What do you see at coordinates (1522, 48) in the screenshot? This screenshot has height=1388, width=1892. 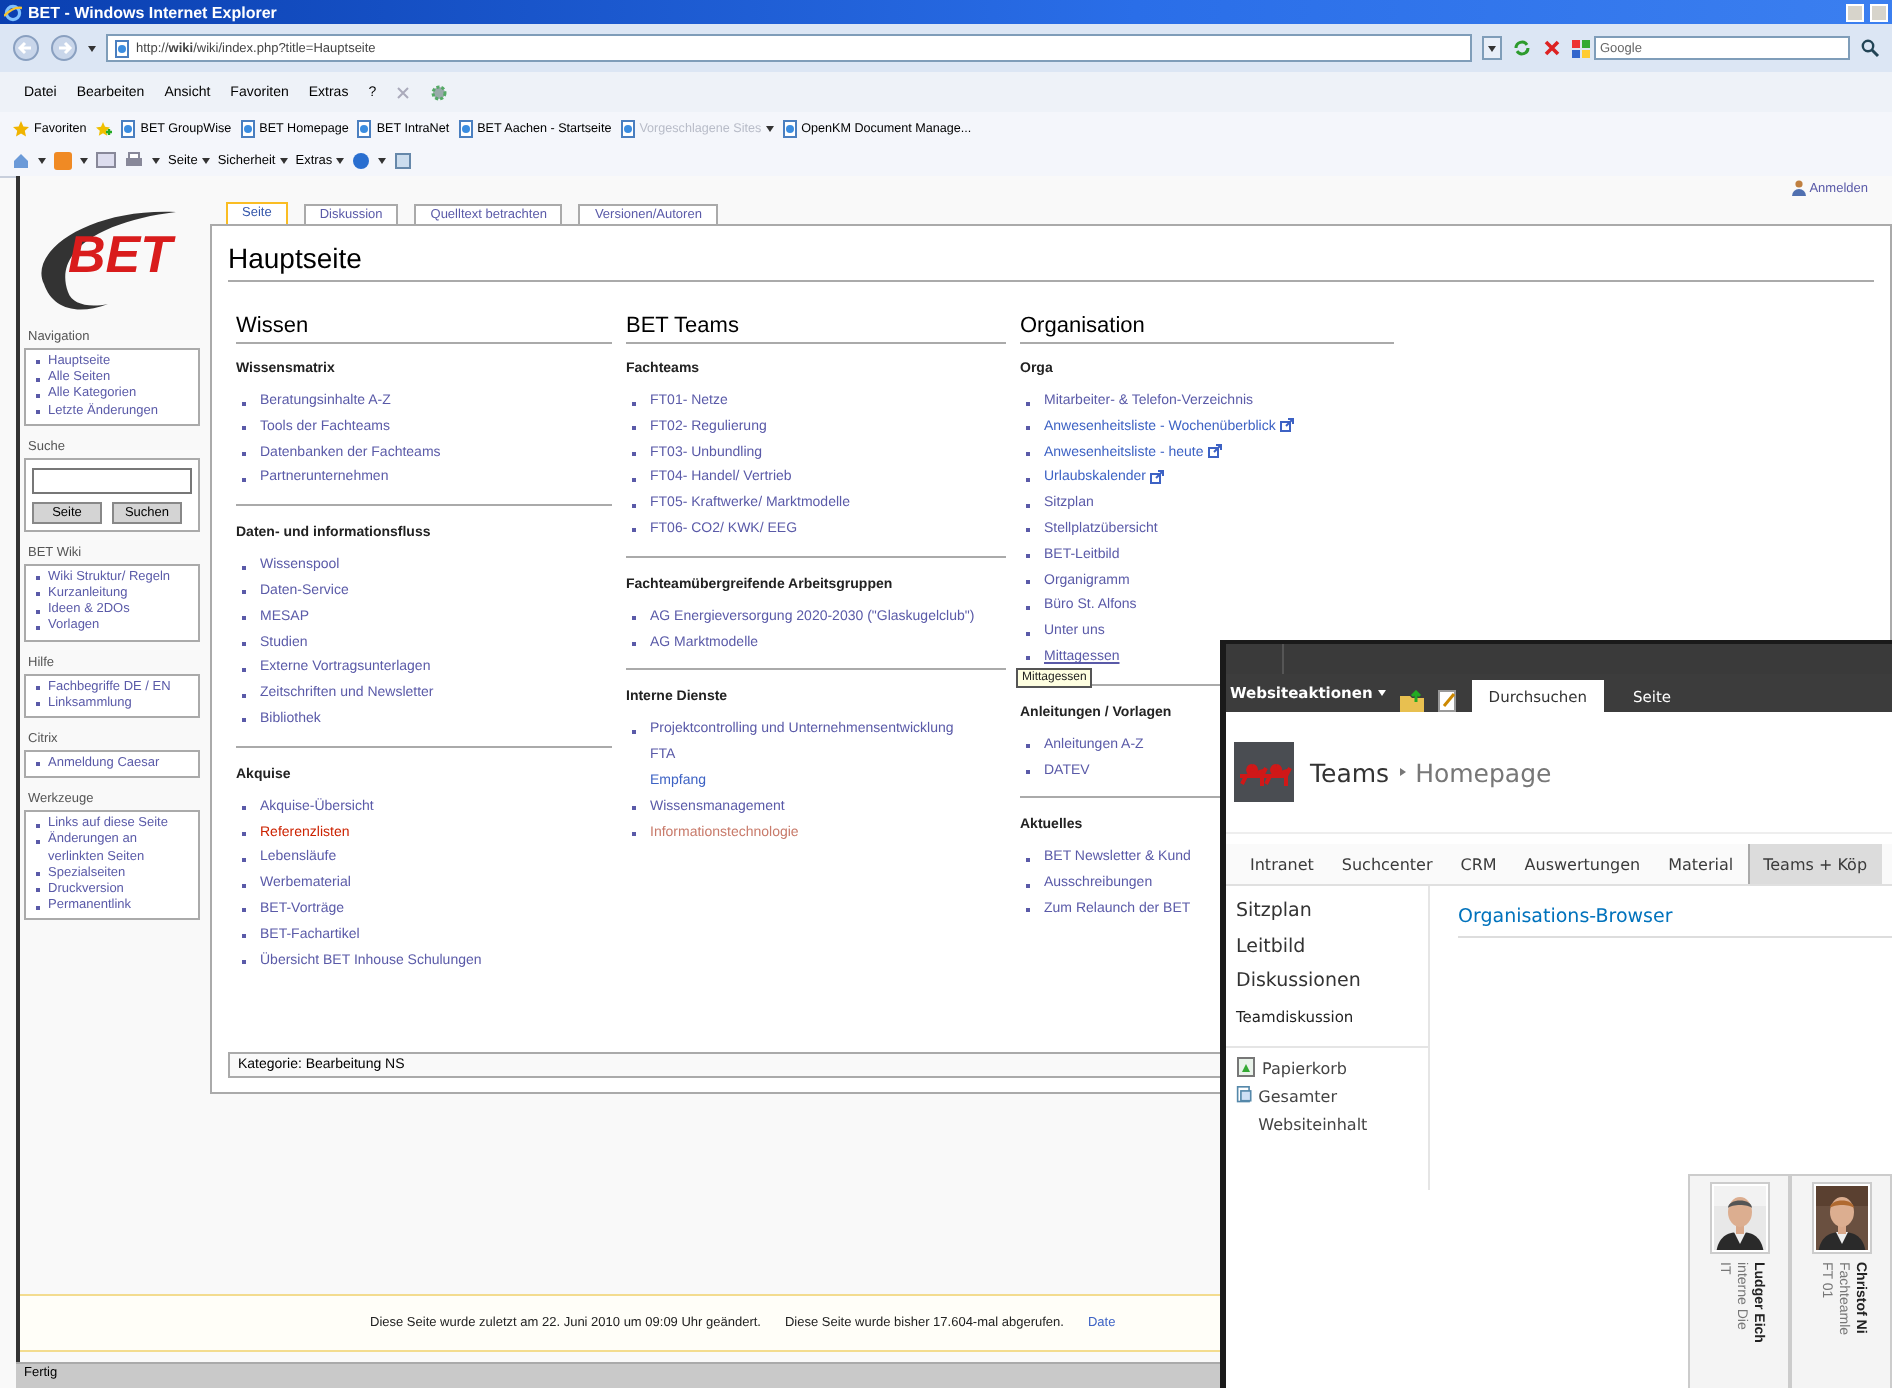 I see `refresh-icon` at bounding box center [1522, 48].